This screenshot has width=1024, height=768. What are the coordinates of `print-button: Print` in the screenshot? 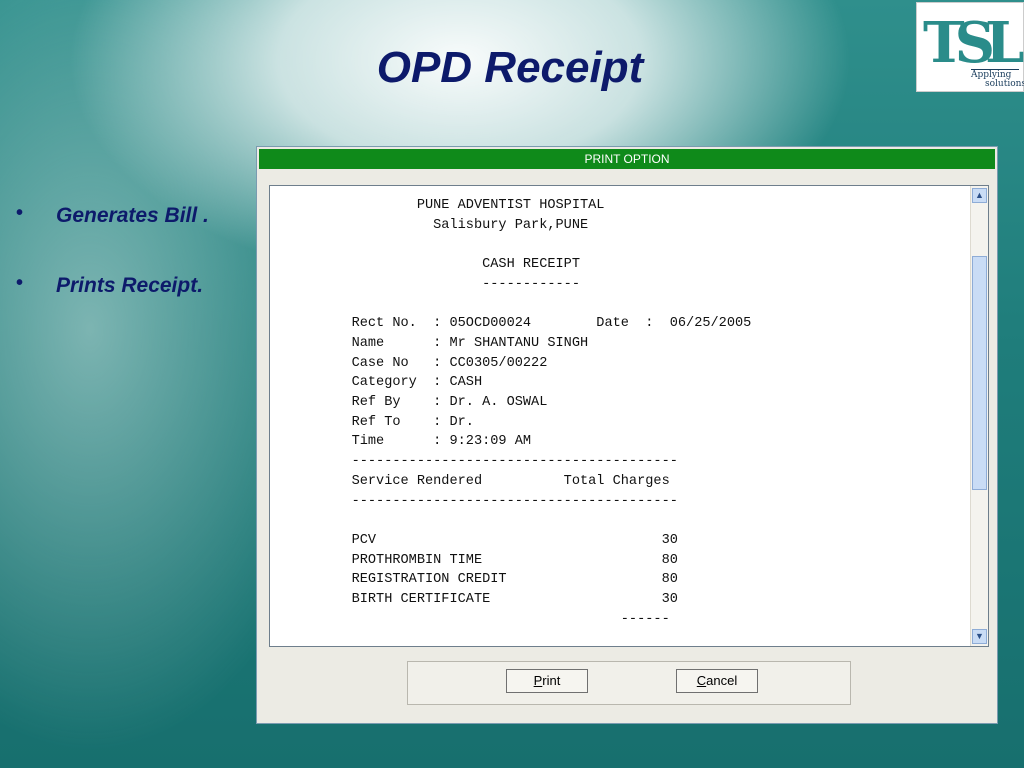 It's located at (547, 681).